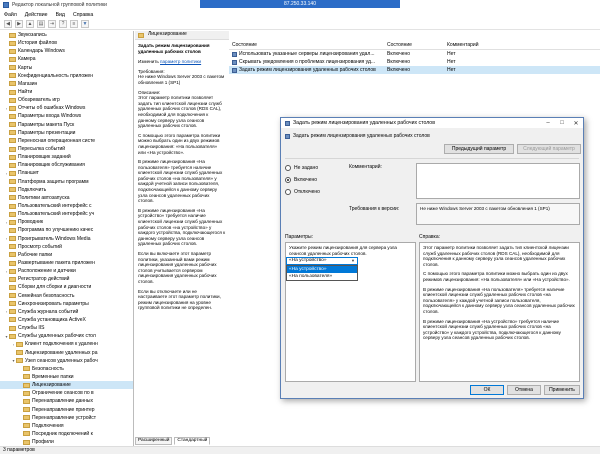 The image size is (600, 454). I want to click on show-hide-tree-icon: ▤, so click(41, 24).